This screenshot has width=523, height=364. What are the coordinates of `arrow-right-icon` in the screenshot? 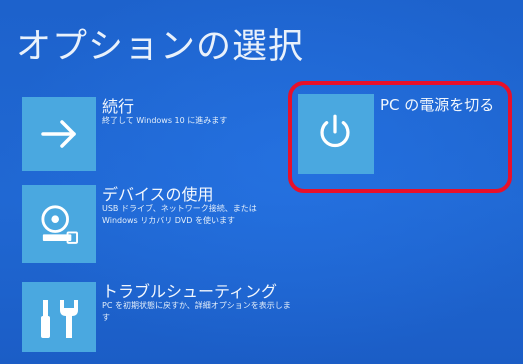 It's located at (59, 134).